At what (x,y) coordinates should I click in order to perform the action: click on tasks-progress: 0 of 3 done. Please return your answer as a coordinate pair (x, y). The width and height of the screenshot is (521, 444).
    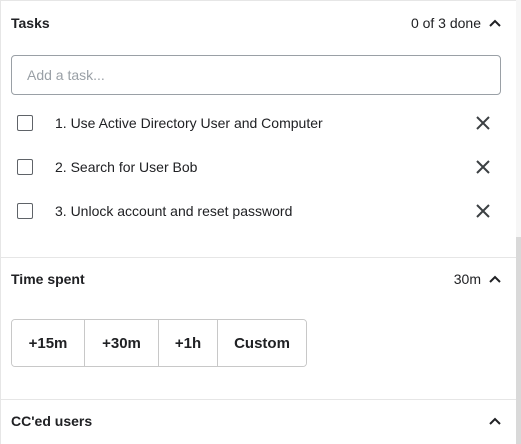
    Looking at the image, I should click on (445, 23).